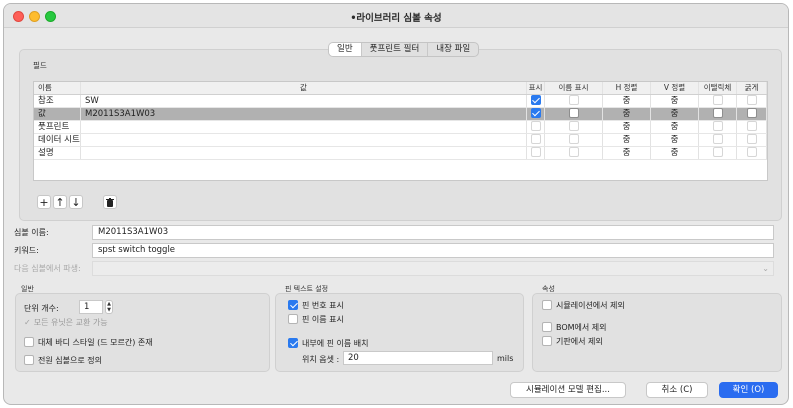 The image size is (793, 408). Describe the element at coordinates (572, 341) in the screenshot. I see `exclude-board-option: 기판에서 제외` at that location.